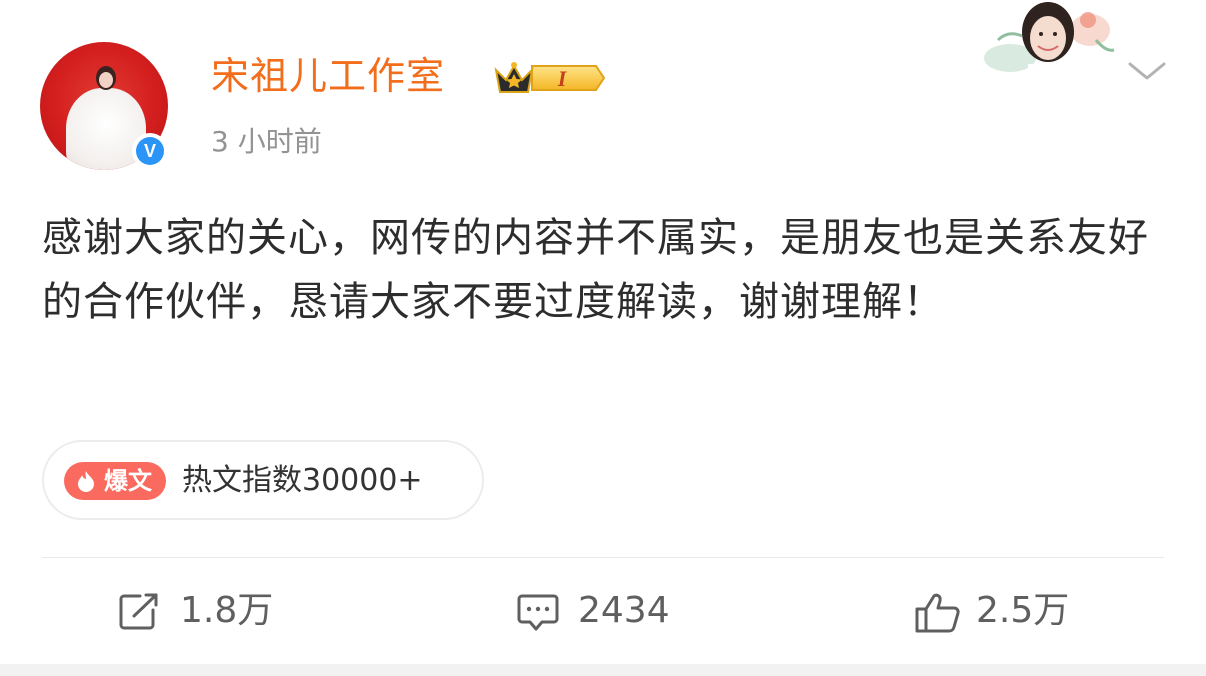  Describe the element at coordinates (227, 610) in the screenshot. I see `repost-count: 1.8万` at that location.